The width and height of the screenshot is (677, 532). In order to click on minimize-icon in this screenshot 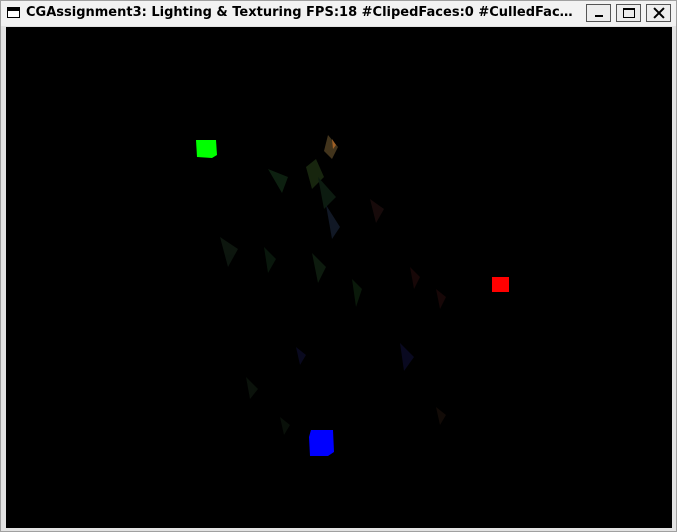, I will do `click(599, 16)`.